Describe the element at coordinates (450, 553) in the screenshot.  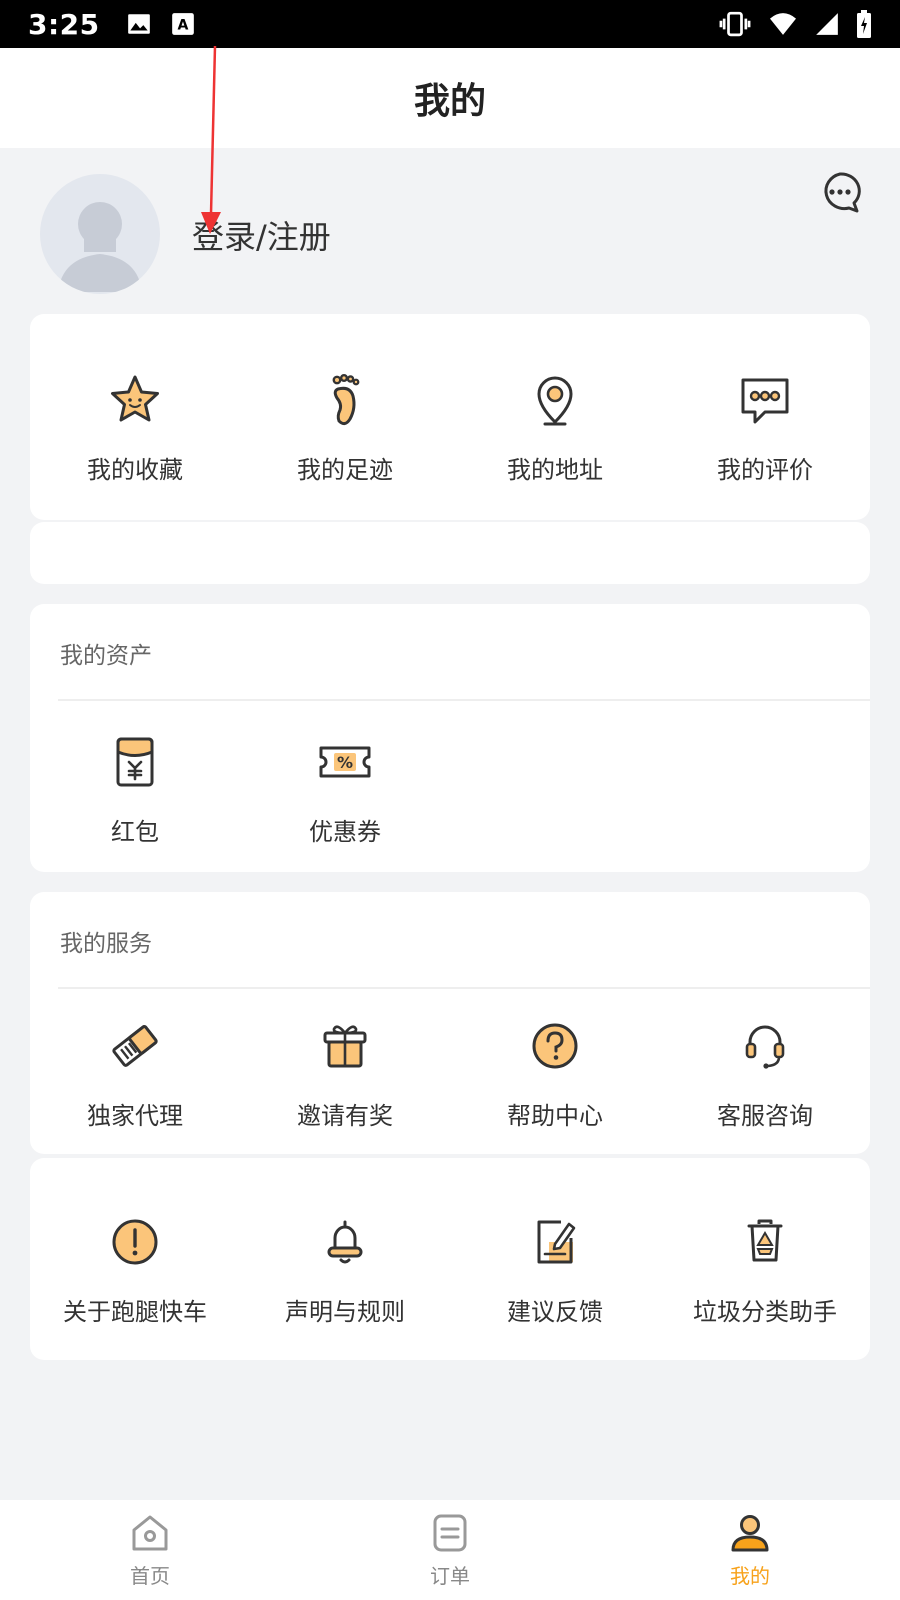
I see `blank-card` at that location.